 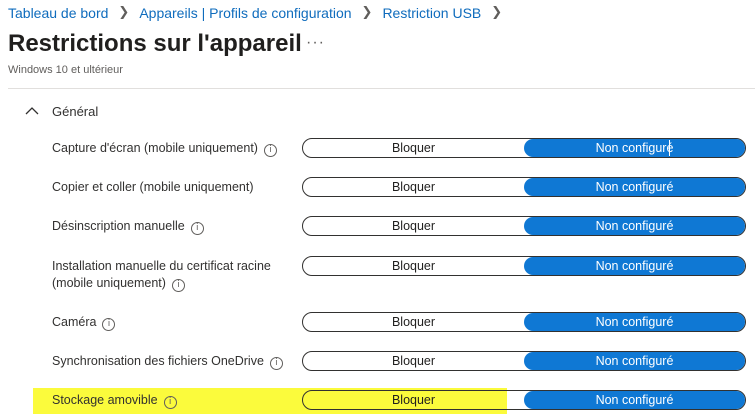 I want to click on setting-label-text-2: (mobile uniquement), so click(x=109, y=283).